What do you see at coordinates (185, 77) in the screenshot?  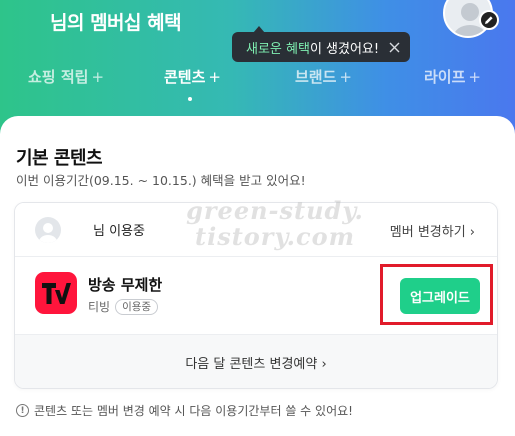 I see `tab-label: 콘텐츠` at bounding box center [185, 77].